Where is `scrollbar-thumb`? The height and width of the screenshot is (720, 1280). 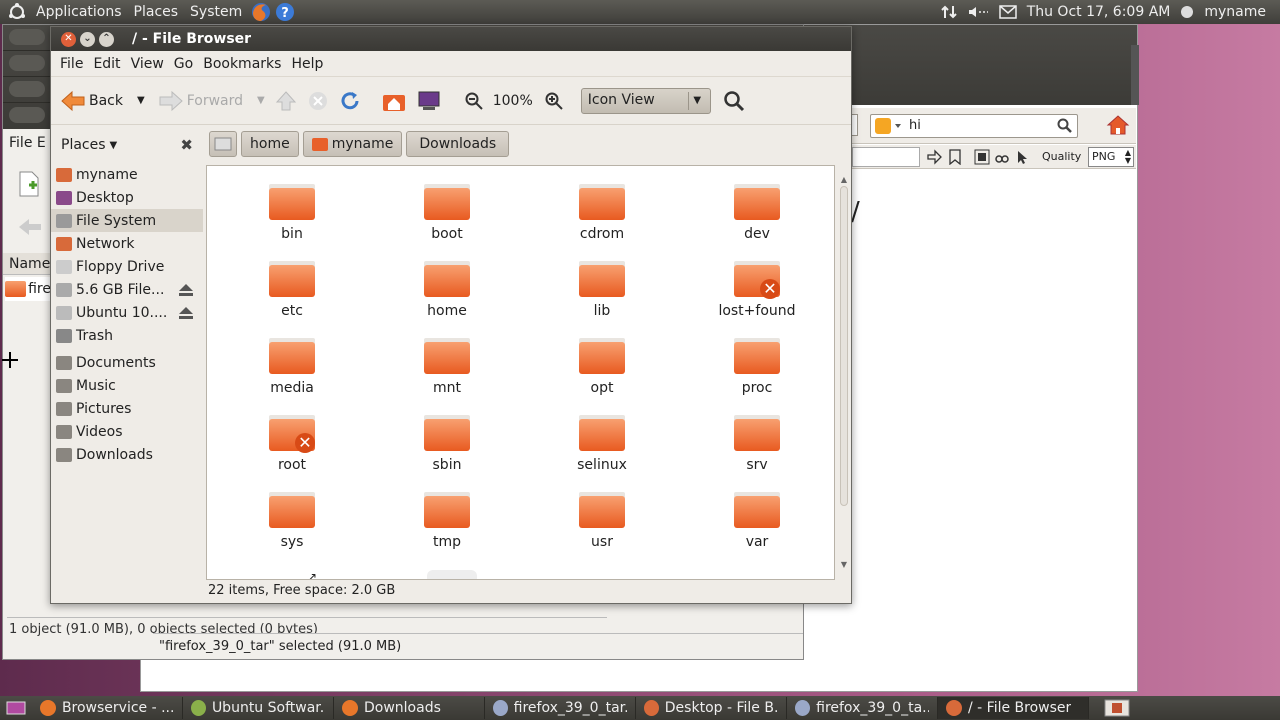 scrollbar-thumb is located at coordinates (844, 346).